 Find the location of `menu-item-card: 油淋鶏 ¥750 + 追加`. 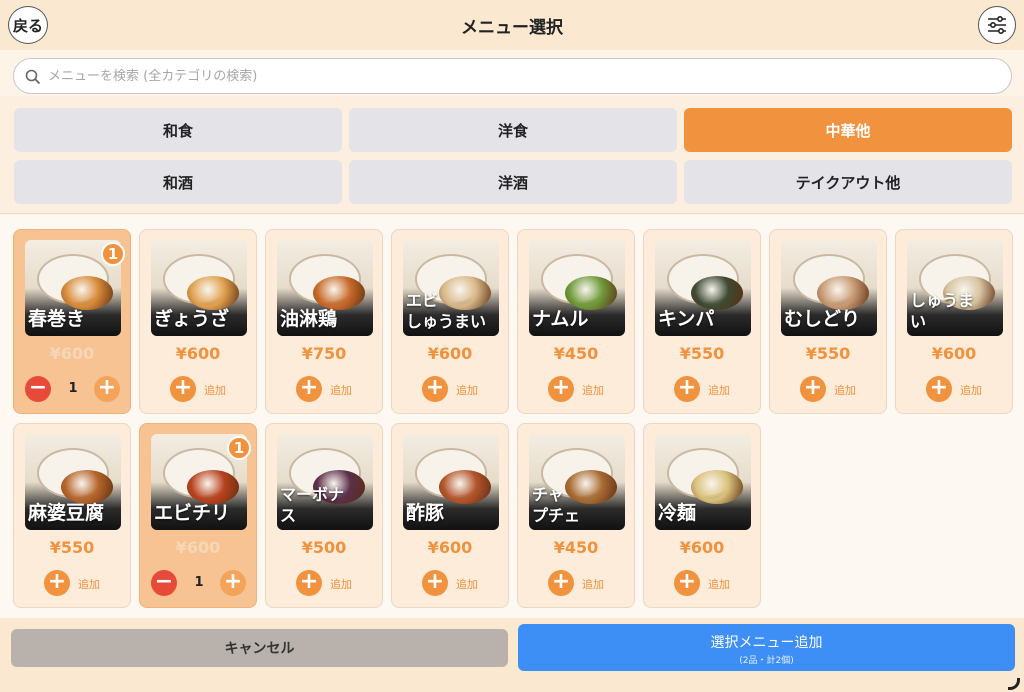

menu-item-card: 油淋鶏 ¥750 + 追加 is located at coordinates (324, 321).